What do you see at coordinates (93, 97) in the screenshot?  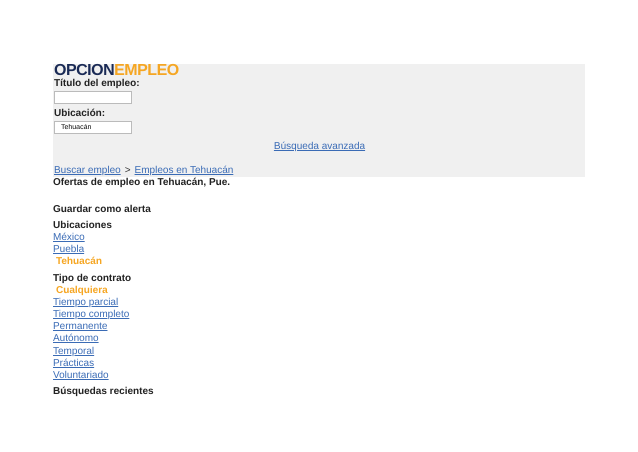 I see `input-field` at bounding box center [93, 97].